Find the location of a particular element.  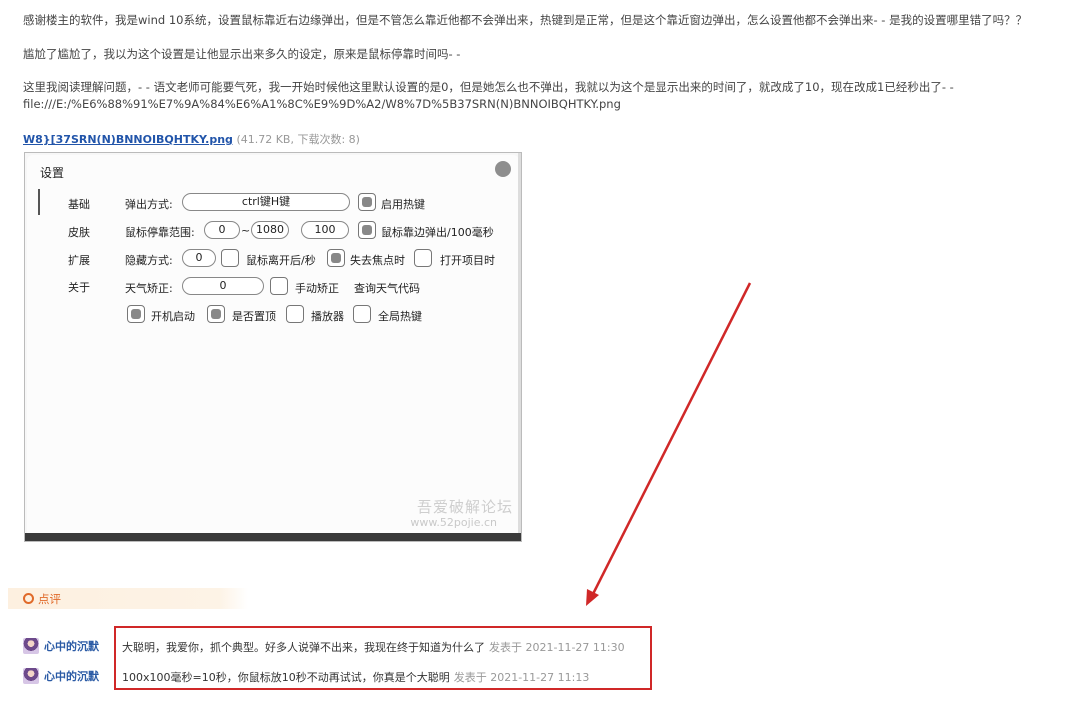

annotation-arrow-icon is located at coordinates (669, 444).